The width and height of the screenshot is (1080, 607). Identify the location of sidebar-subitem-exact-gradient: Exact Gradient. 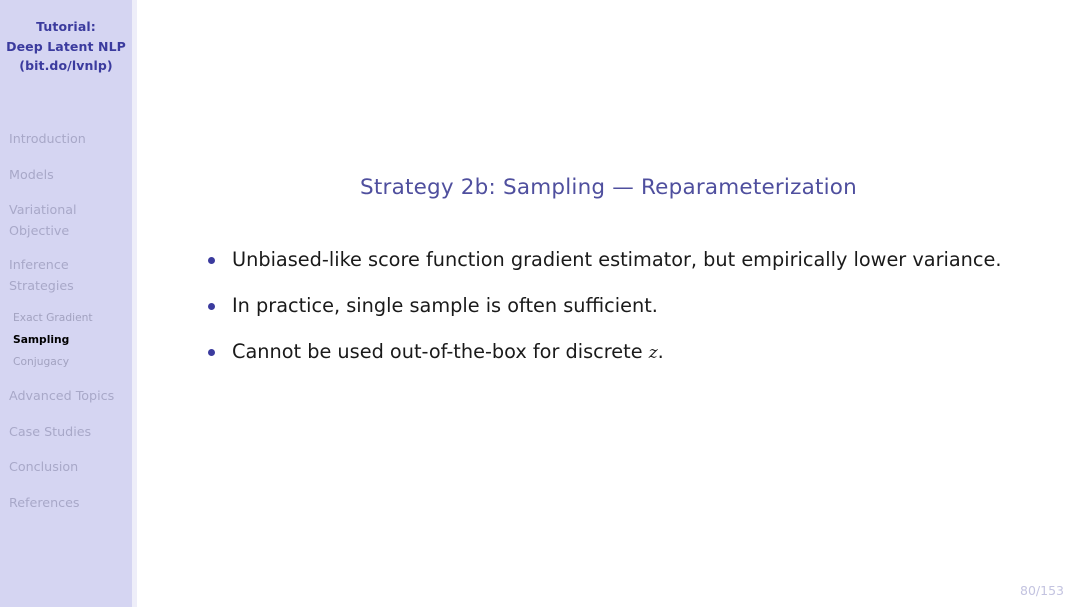
(66, 318).